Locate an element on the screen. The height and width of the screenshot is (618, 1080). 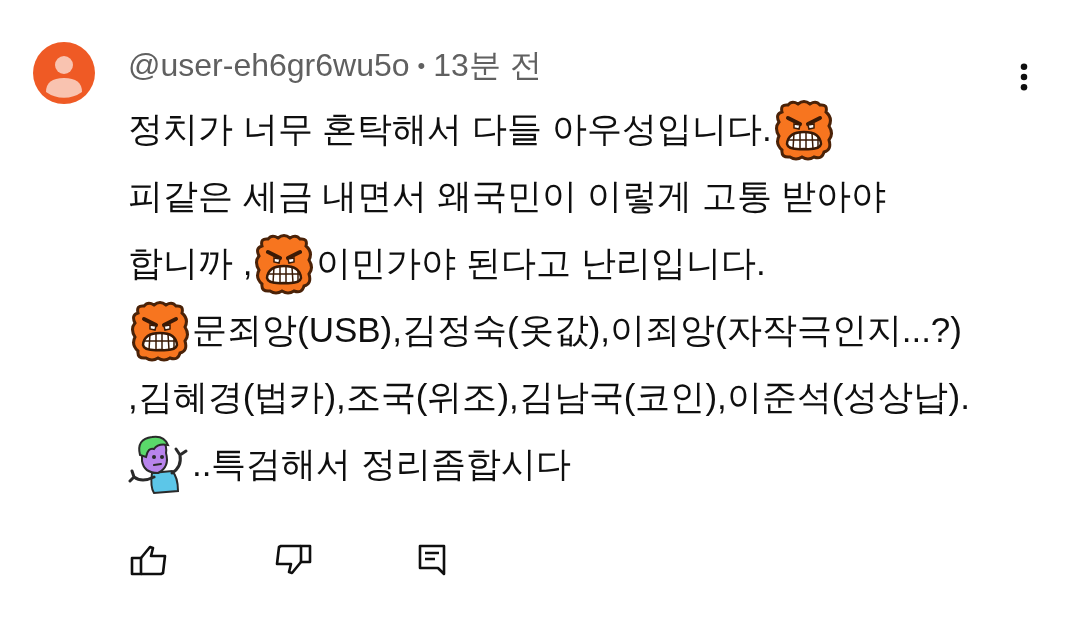
reply-button is located at coordinates (432, 560).